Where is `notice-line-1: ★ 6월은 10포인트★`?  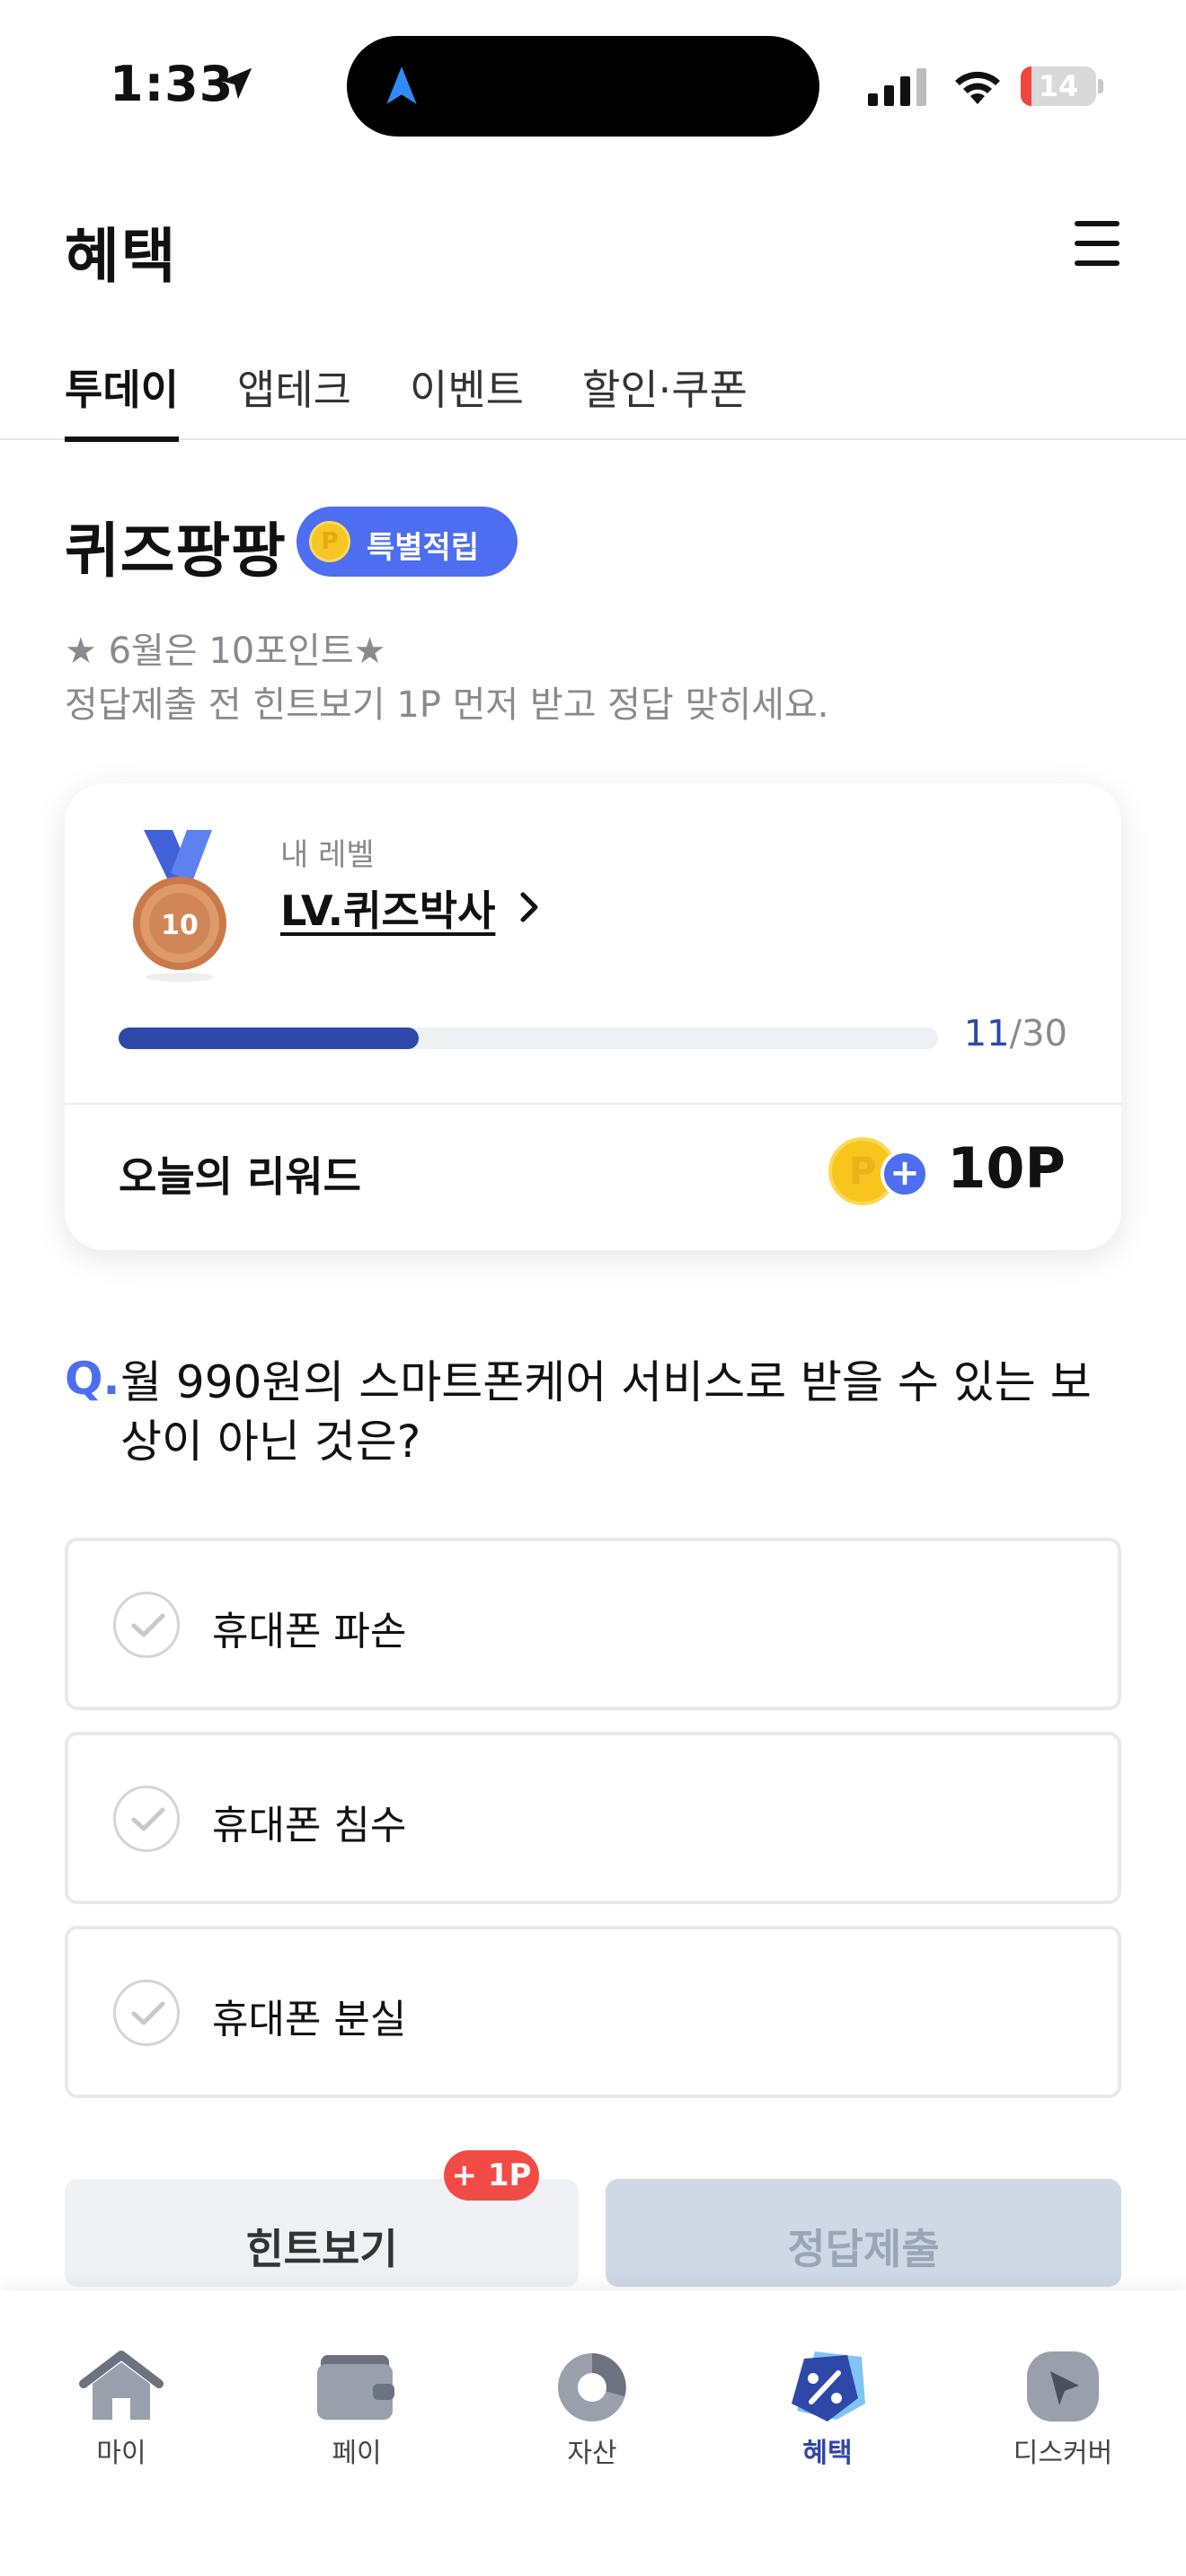
notice-line-1: ★ 6월은 10포인트★ is located at coordinates (225, 651).